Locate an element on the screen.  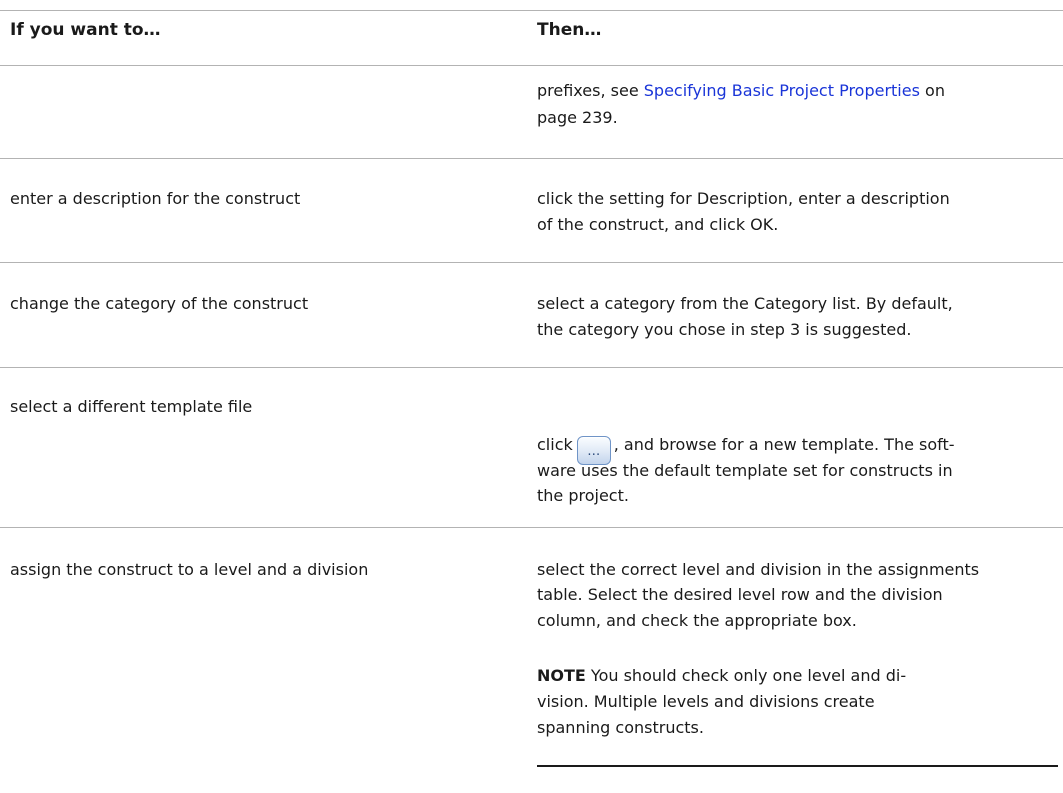
prefixes-line-2: page 239. is located at coordinates (577, 117).